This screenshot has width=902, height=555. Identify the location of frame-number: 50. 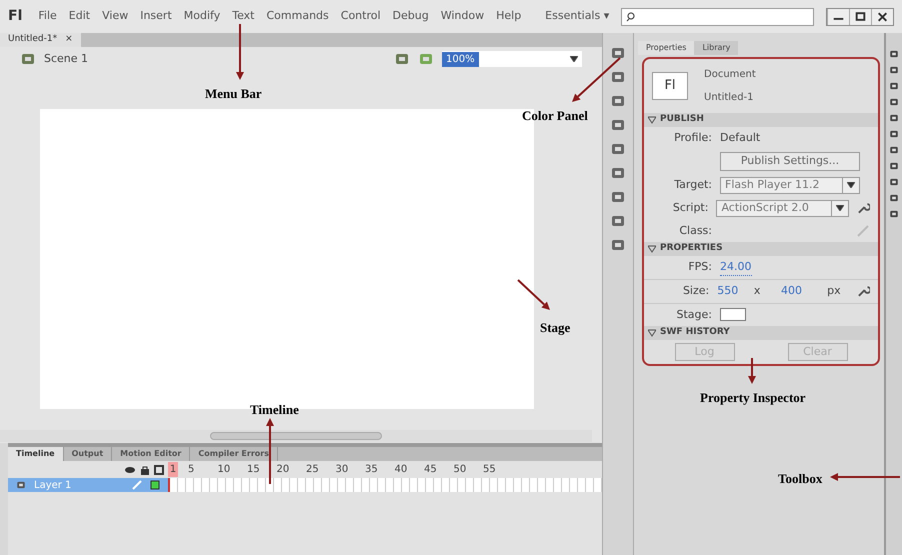
(461, 470).